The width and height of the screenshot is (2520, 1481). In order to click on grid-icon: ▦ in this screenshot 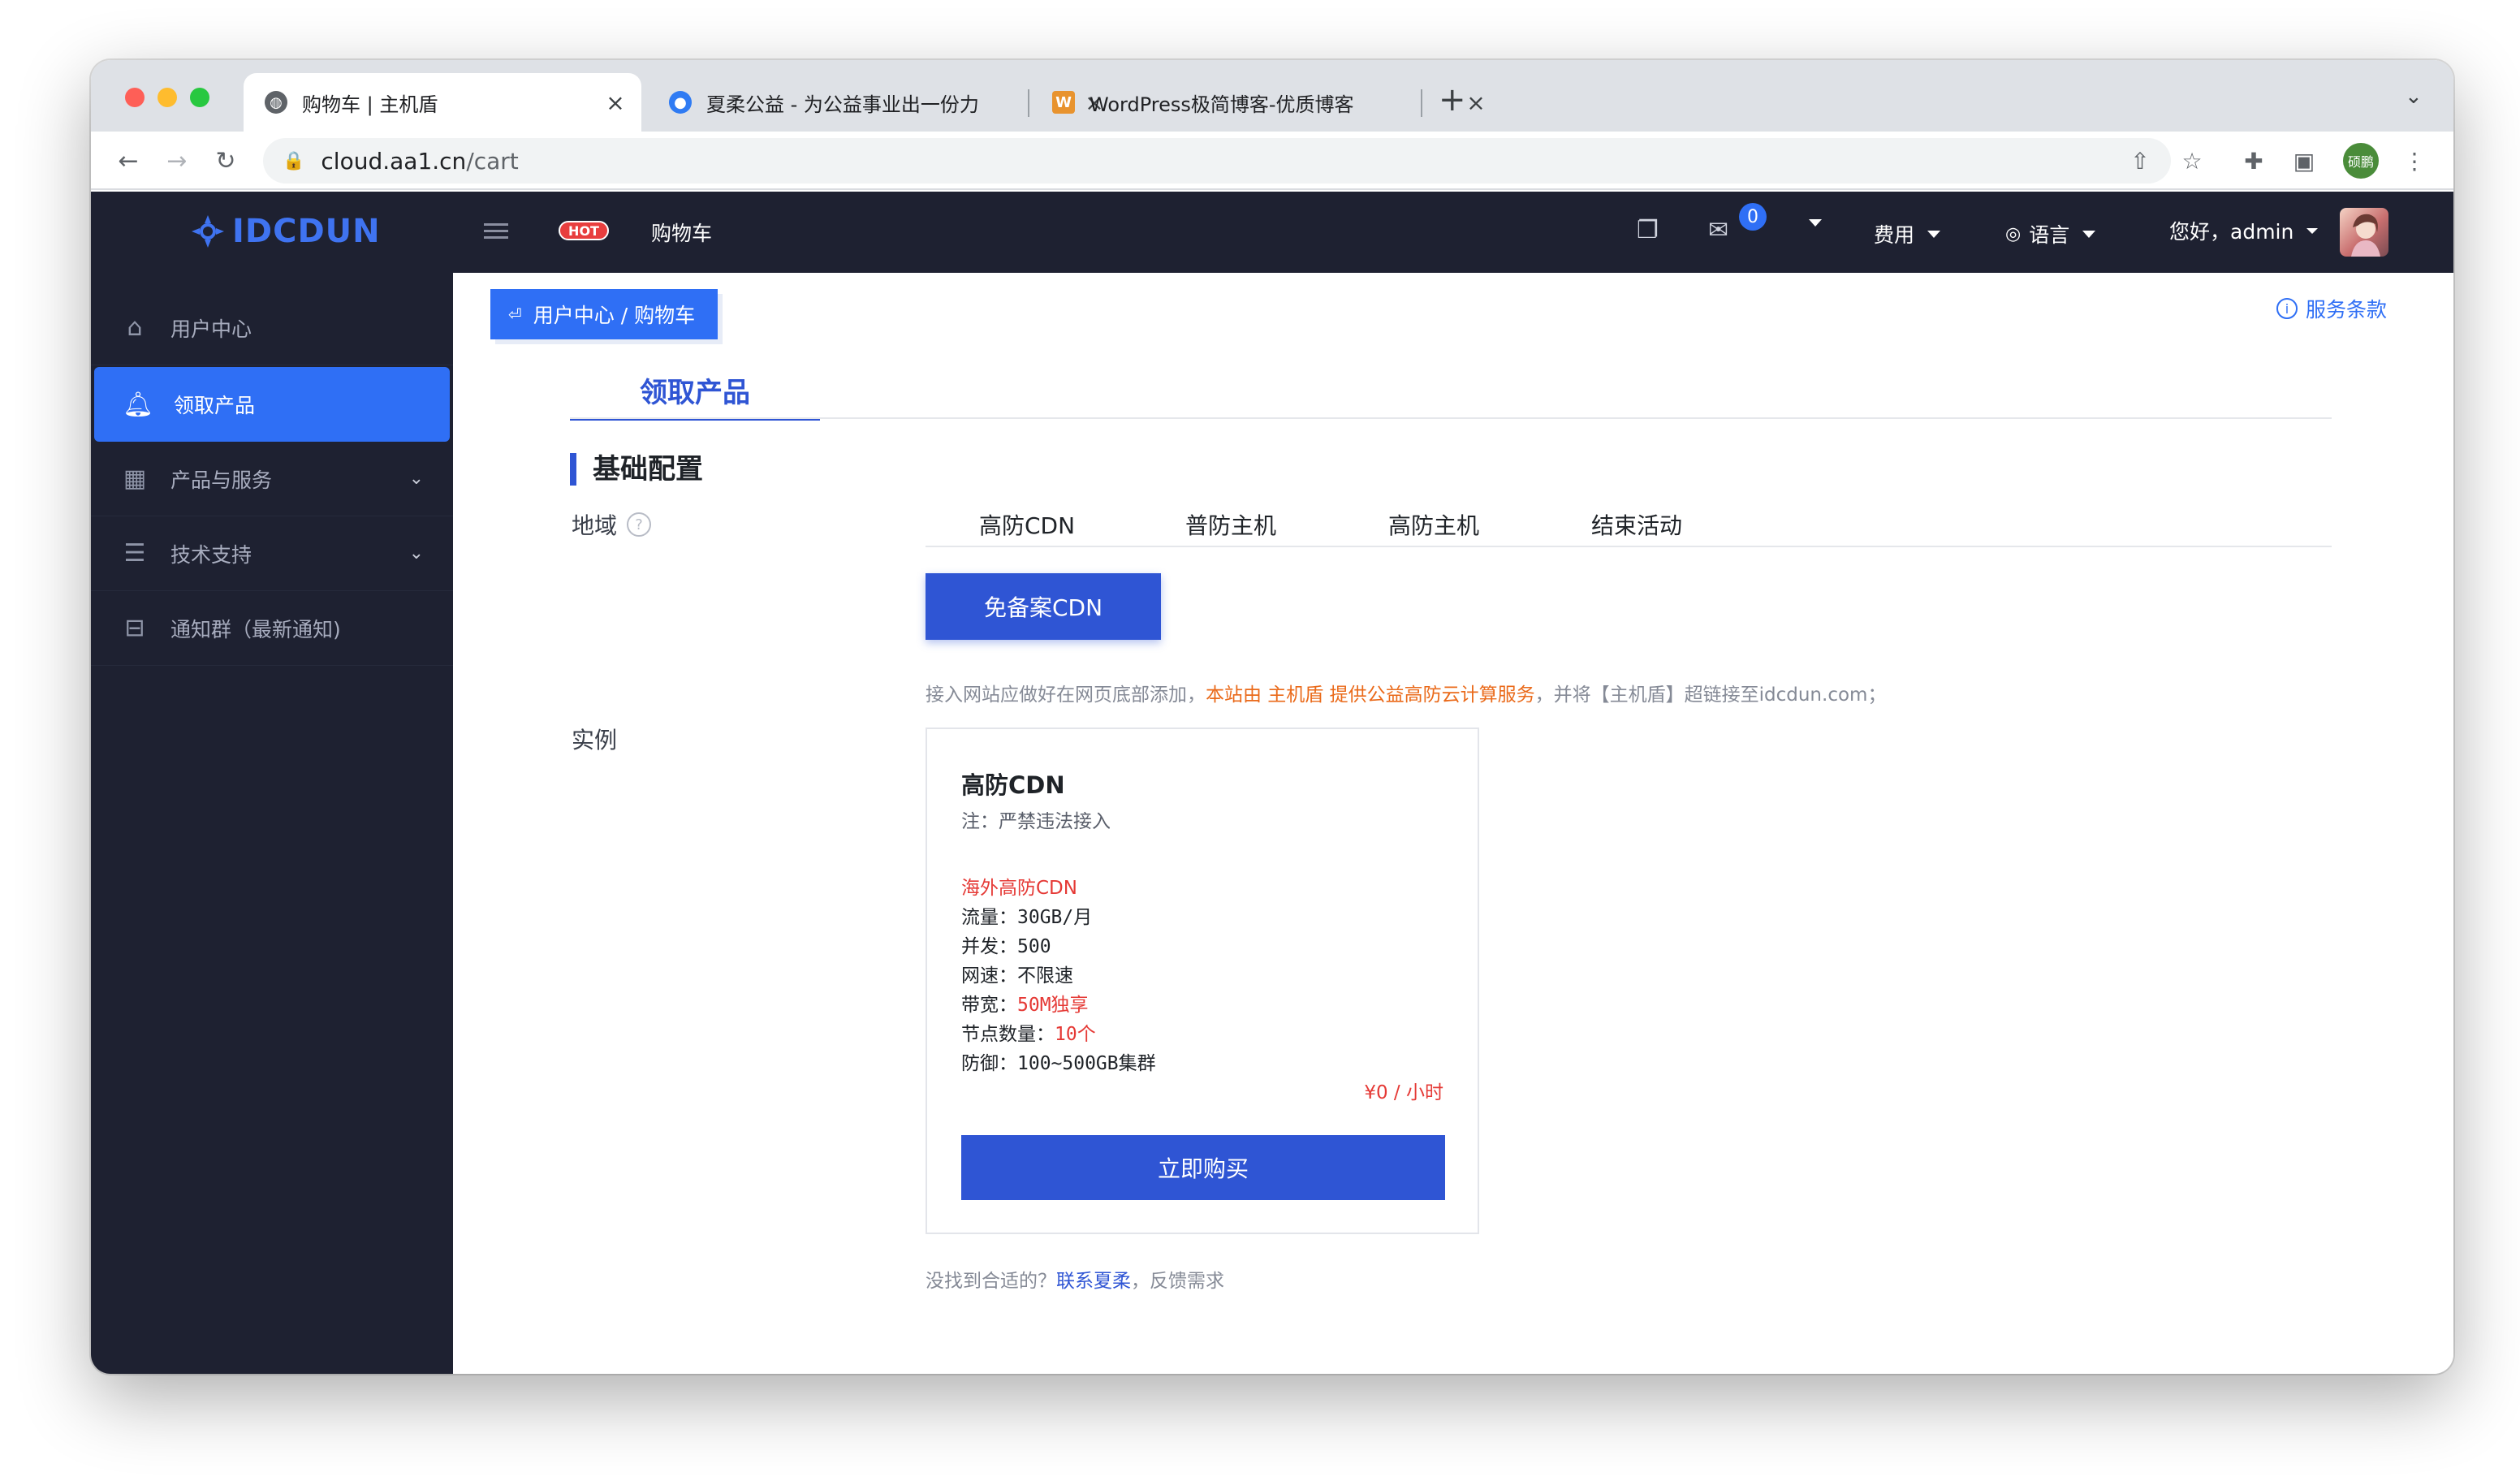, I will do `click(135, 478)`.